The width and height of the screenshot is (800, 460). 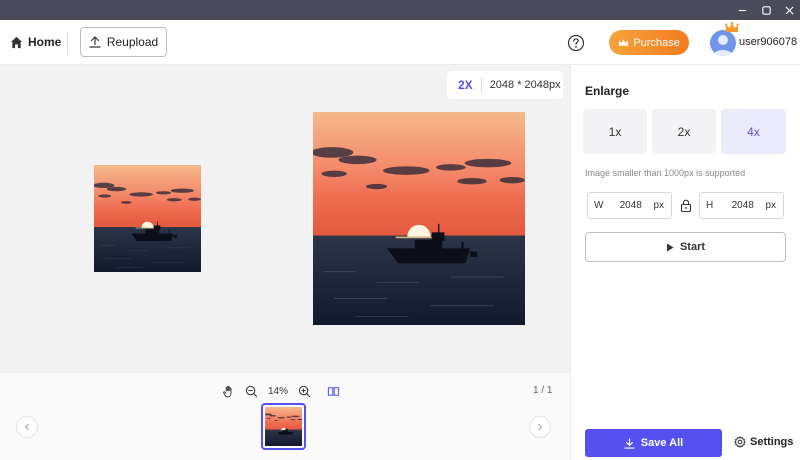 What do you see at coordinates (132, 42) in the screenshot?
I see `reupload-label: Reupload` at bounding box center [132, 42].